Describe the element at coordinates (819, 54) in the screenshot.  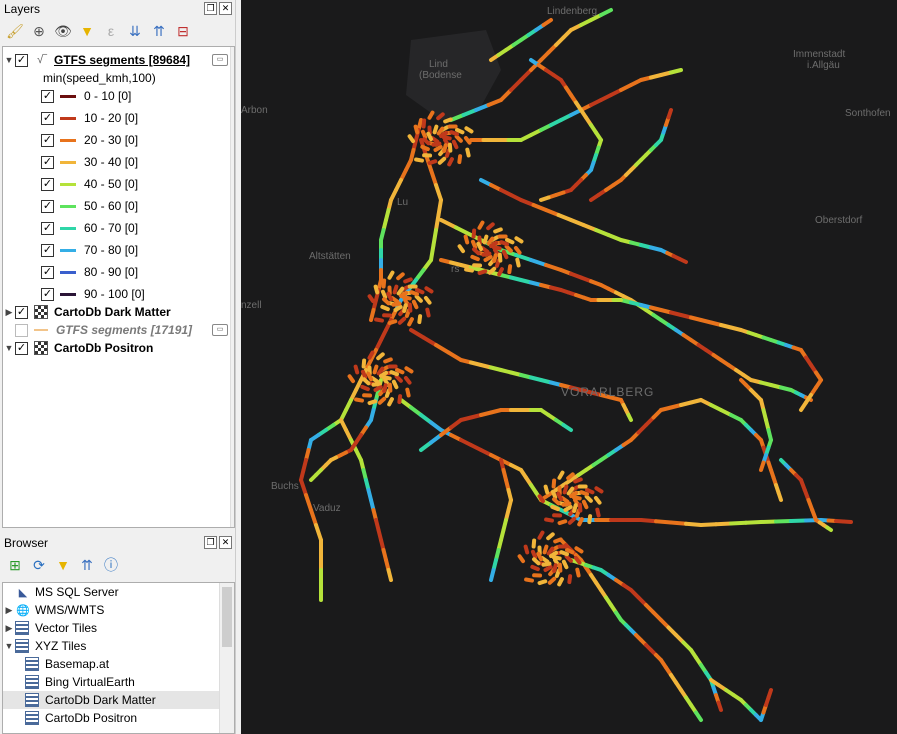
I see `map-label-immenstadt: Immenstadt` at that location.